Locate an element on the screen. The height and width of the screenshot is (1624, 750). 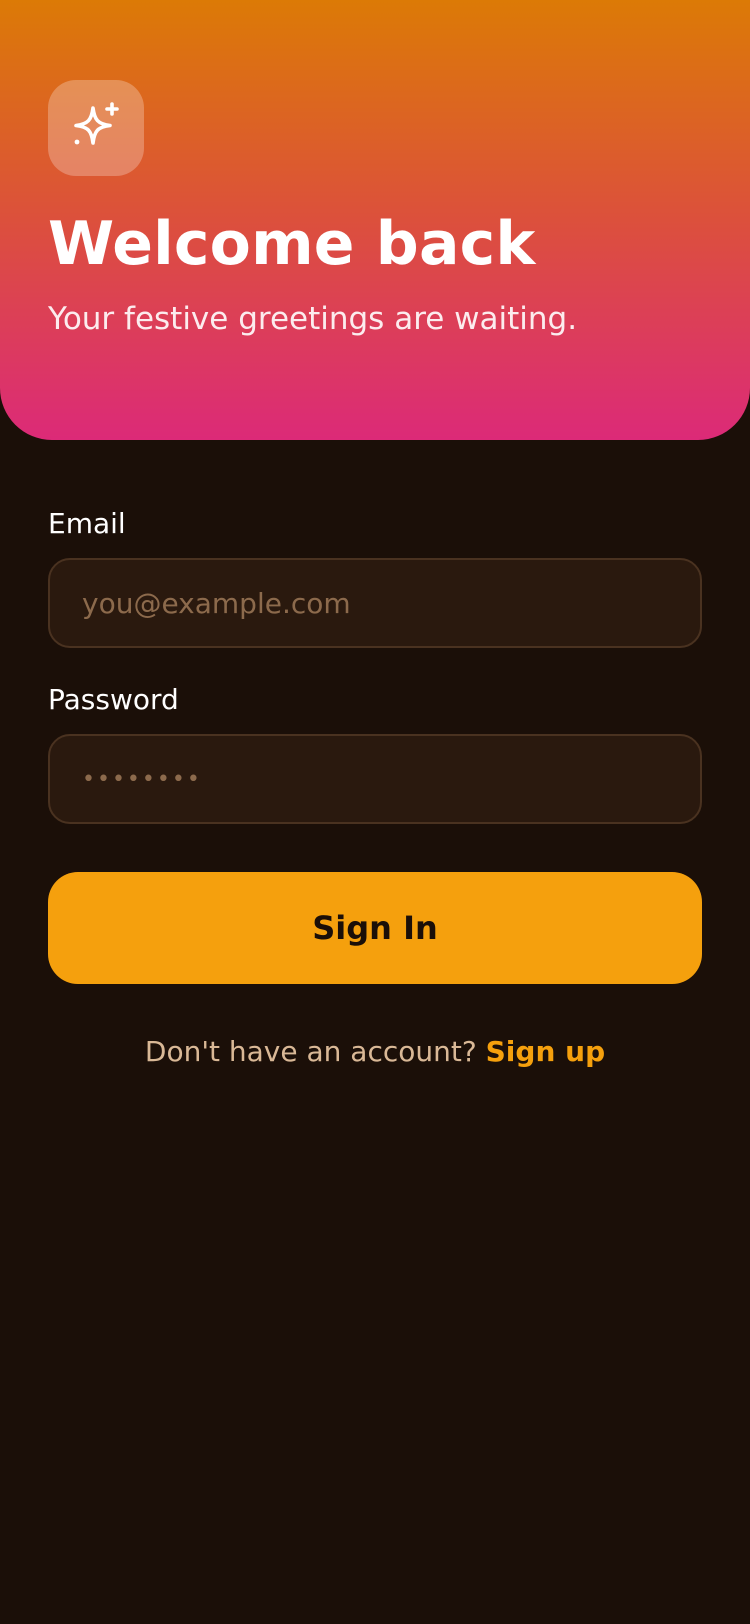
email-field is located at coordinates (375, 603).